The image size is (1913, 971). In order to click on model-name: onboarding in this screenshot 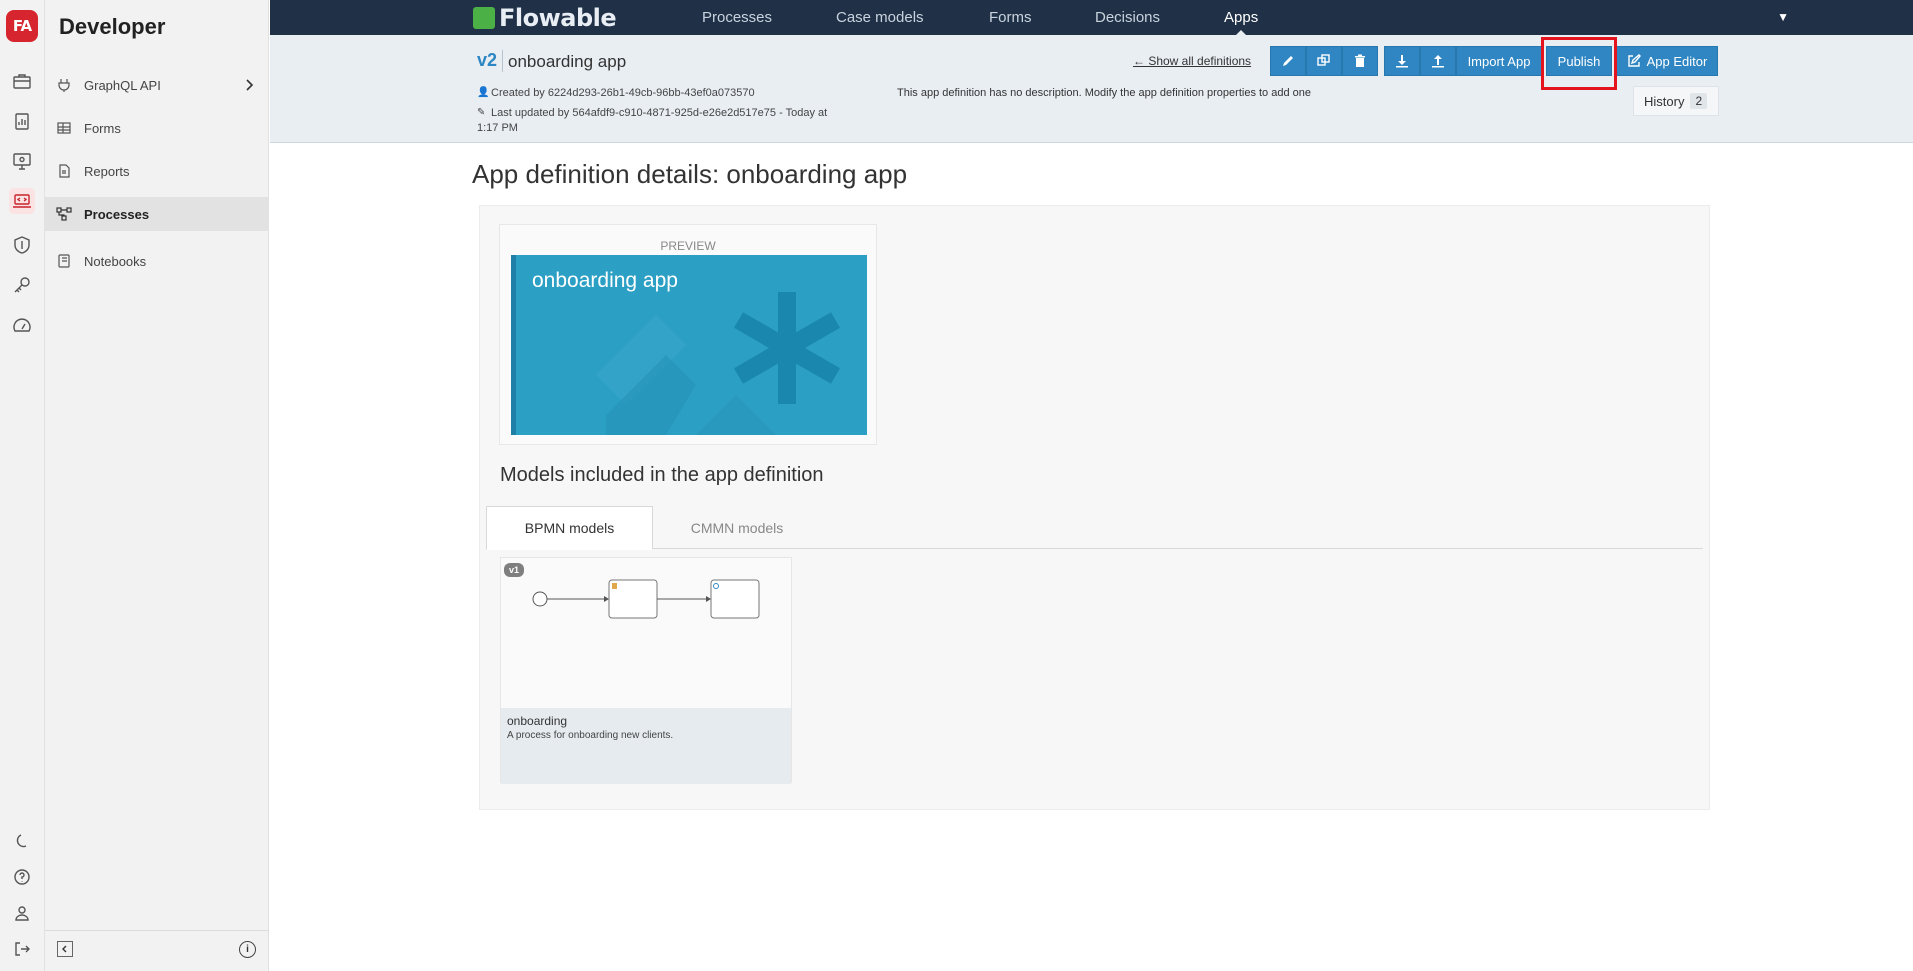, I will do `click(537, 721)`.